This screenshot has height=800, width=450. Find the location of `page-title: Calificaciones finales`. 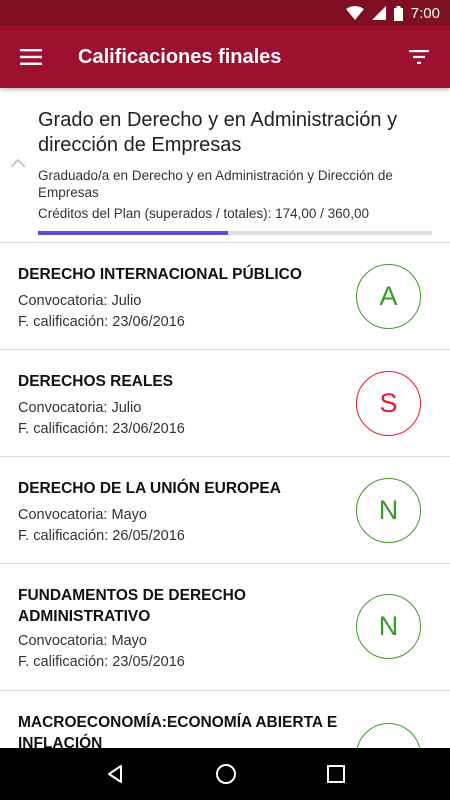

page-title: Calificaciones finales is located at coordinates (180, 56).